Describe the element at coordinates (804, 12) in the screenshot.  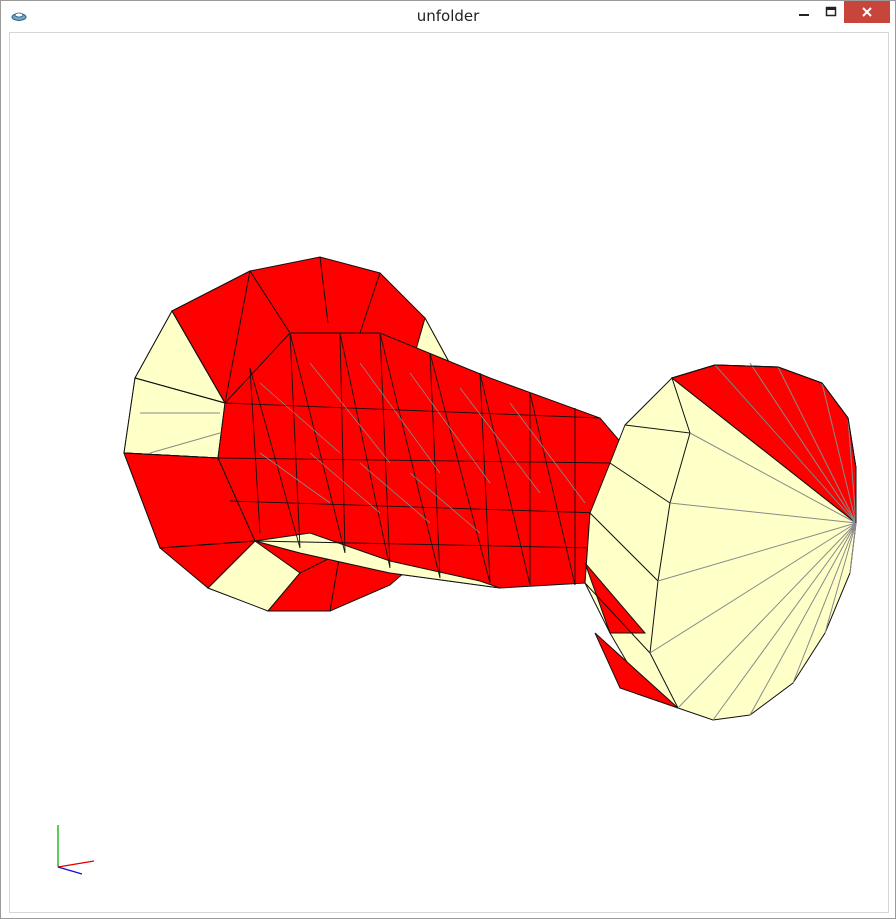
I see `minimize-button` at that location.